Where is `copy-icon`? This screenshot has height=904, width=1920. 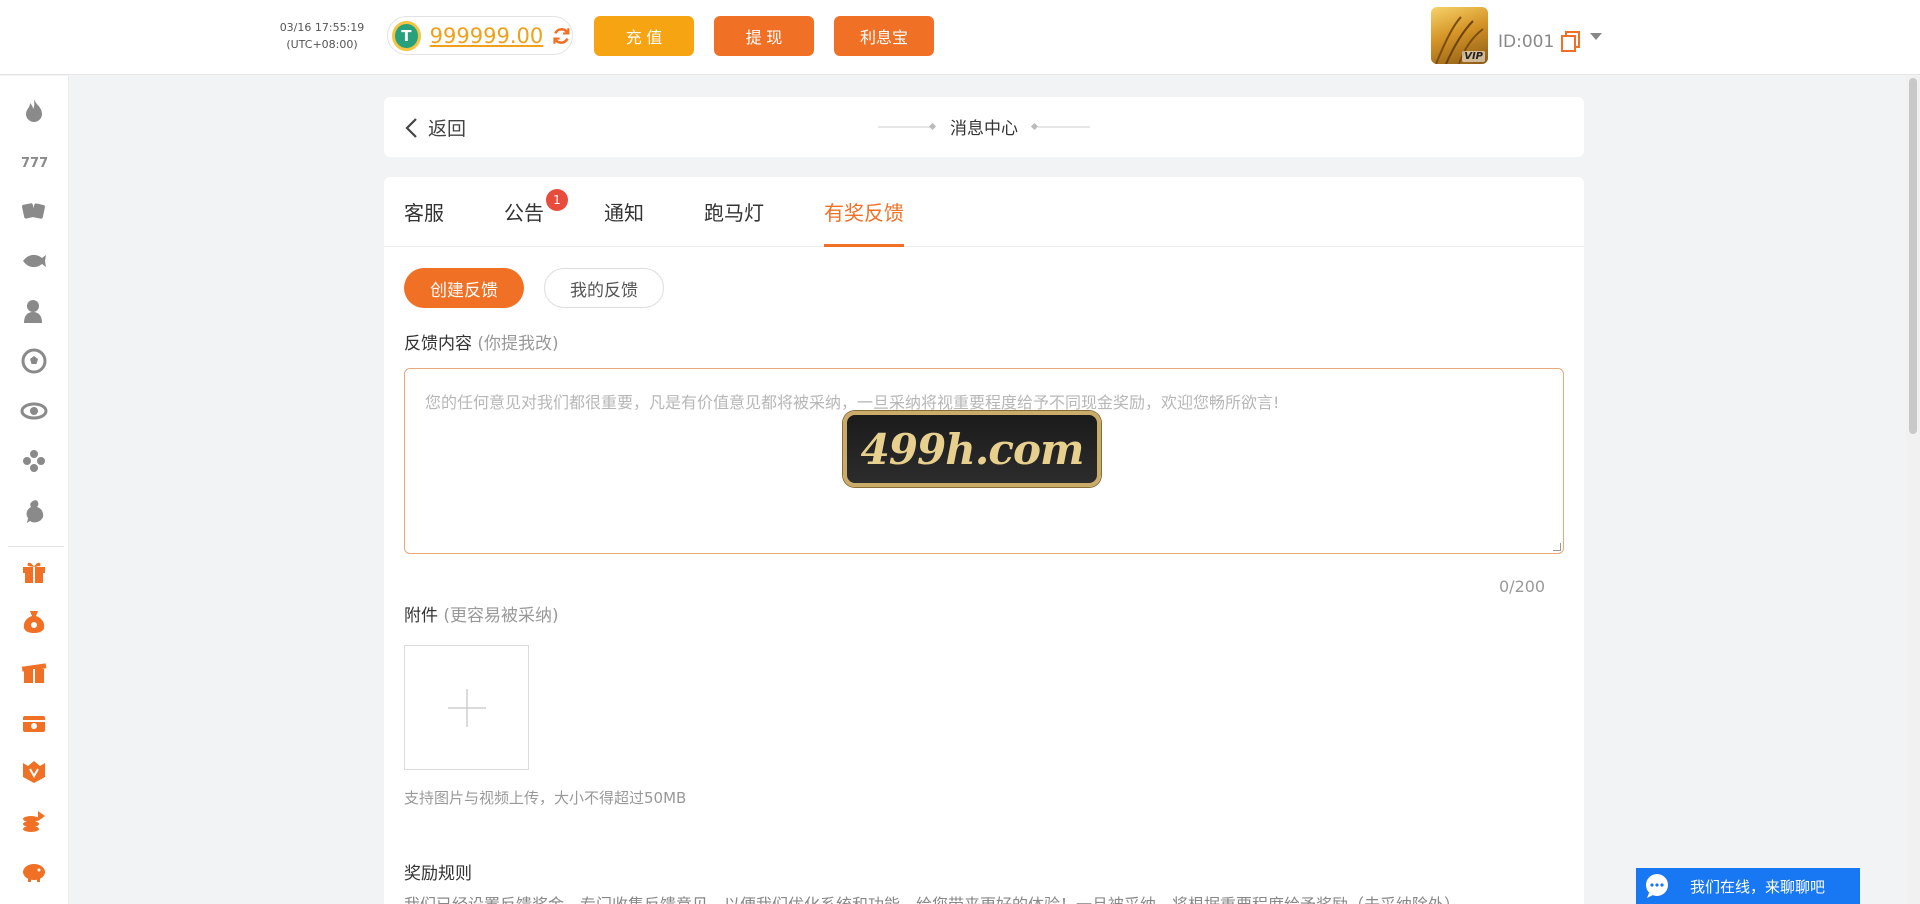
copy-icon is located at coordinates (1570, 41).